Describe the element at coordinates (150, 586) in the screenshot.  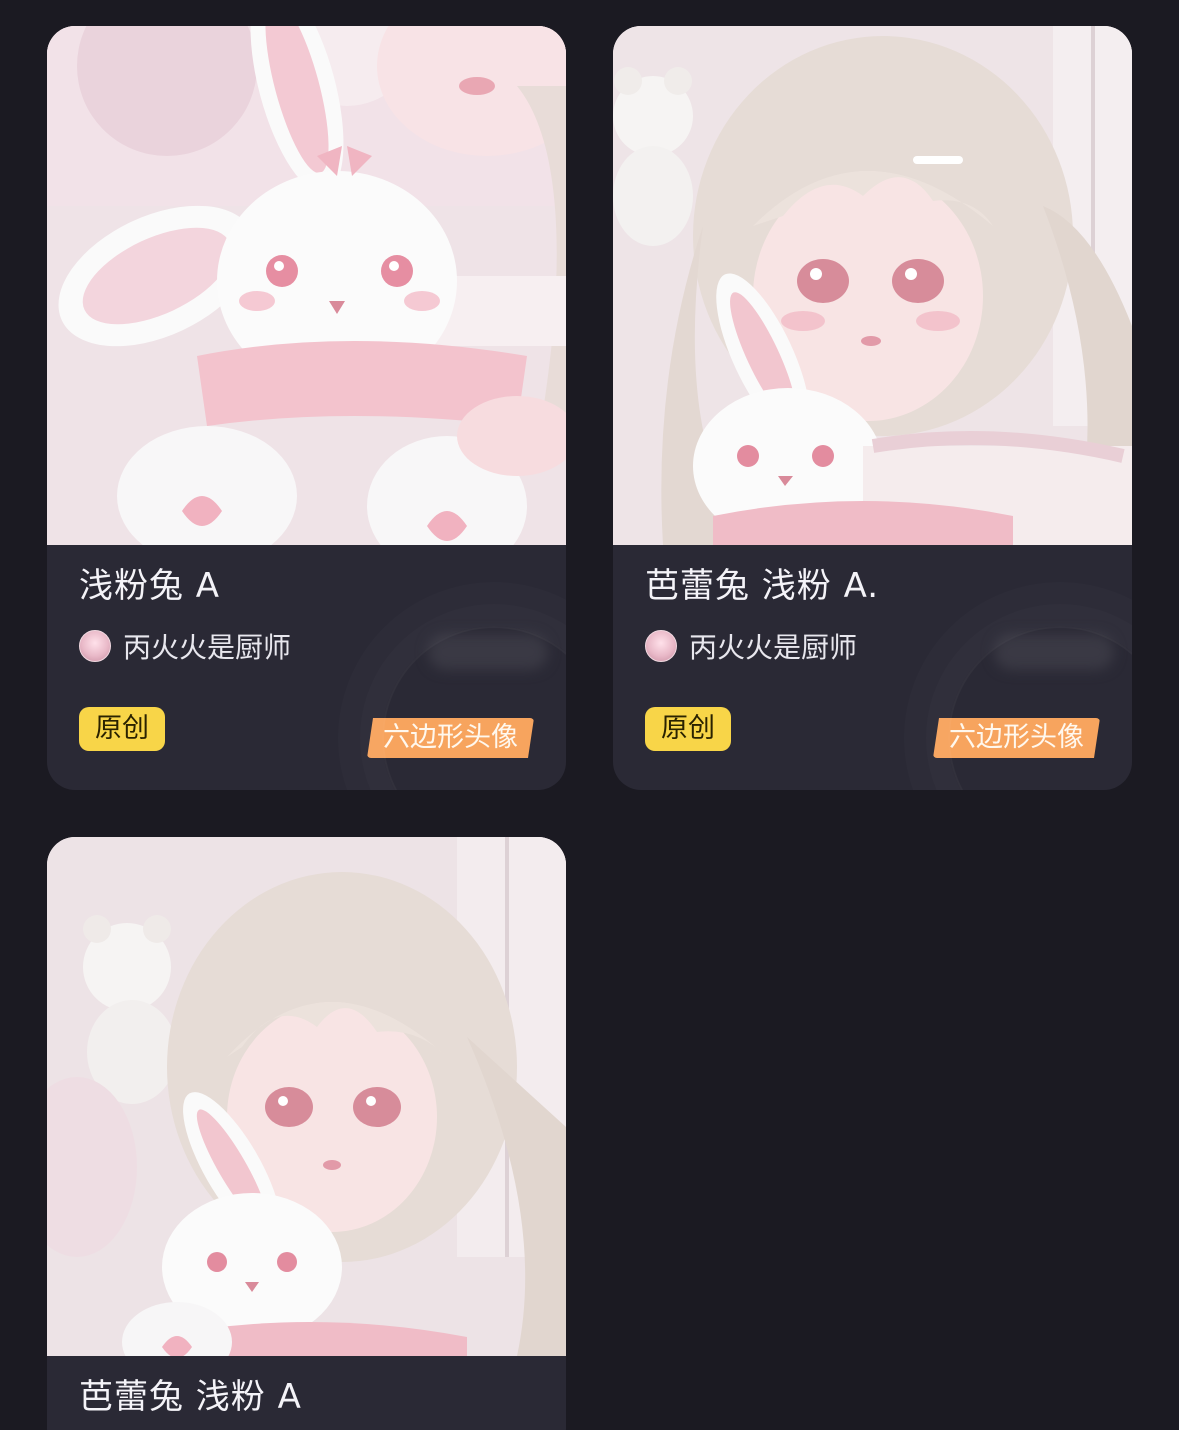
I see `card-title: 浅粉兔 A` at that location.